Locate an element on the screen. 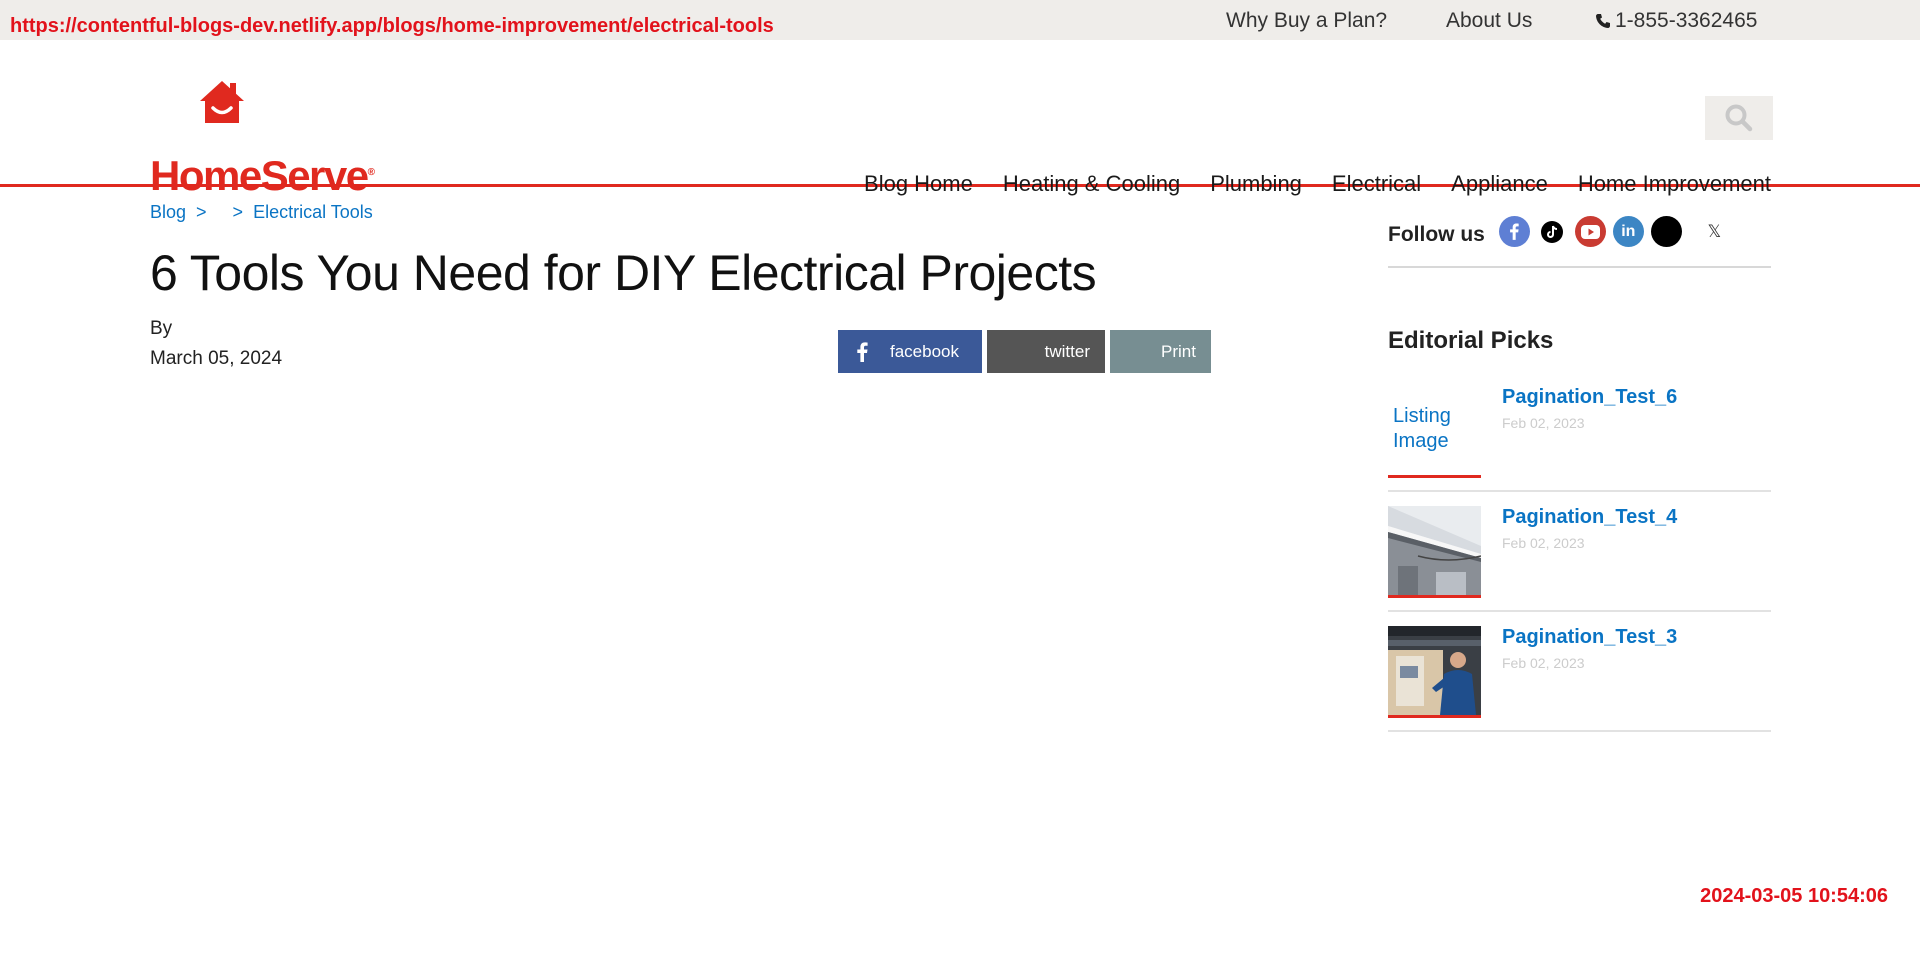  logo-wordmark: HomeServe® is located at coordinates (262, 175).